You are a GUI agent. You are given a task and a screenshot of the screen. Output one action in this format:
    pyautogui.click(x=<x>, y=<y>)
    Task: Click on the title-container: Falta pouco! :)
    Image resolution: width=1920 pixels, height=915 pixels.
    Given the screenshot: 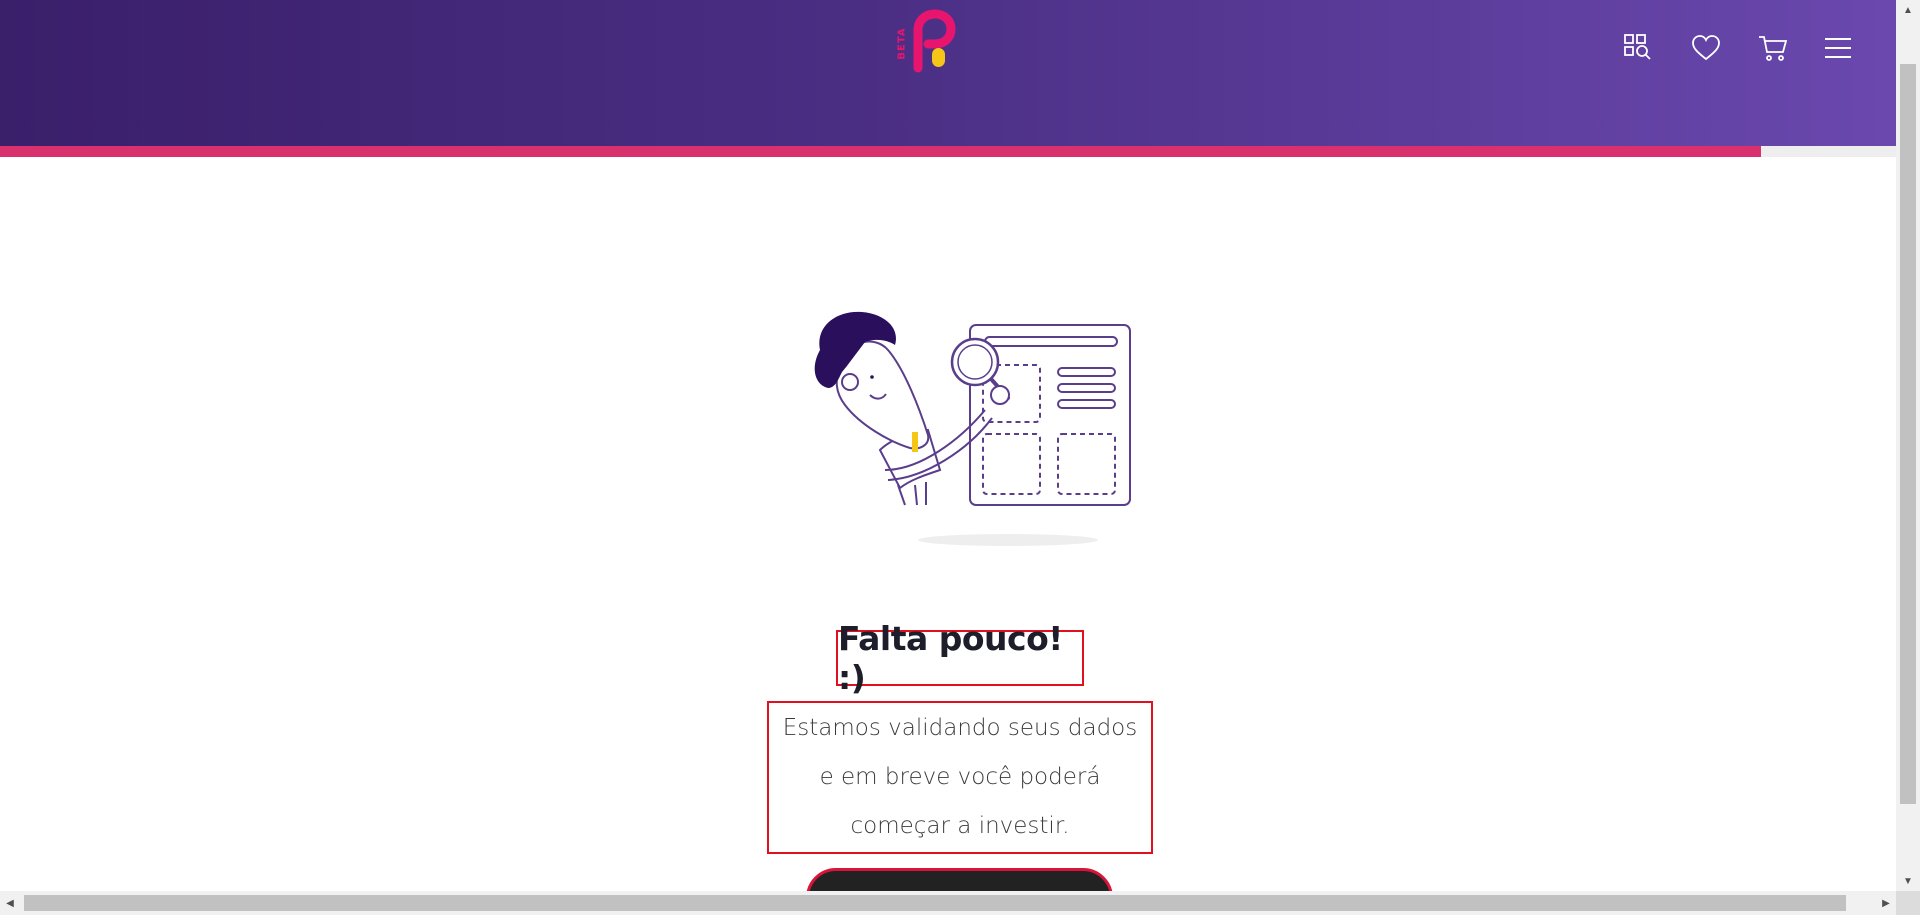 What is the action you would take?
    pyautogui.click(x=960, y=658)
    